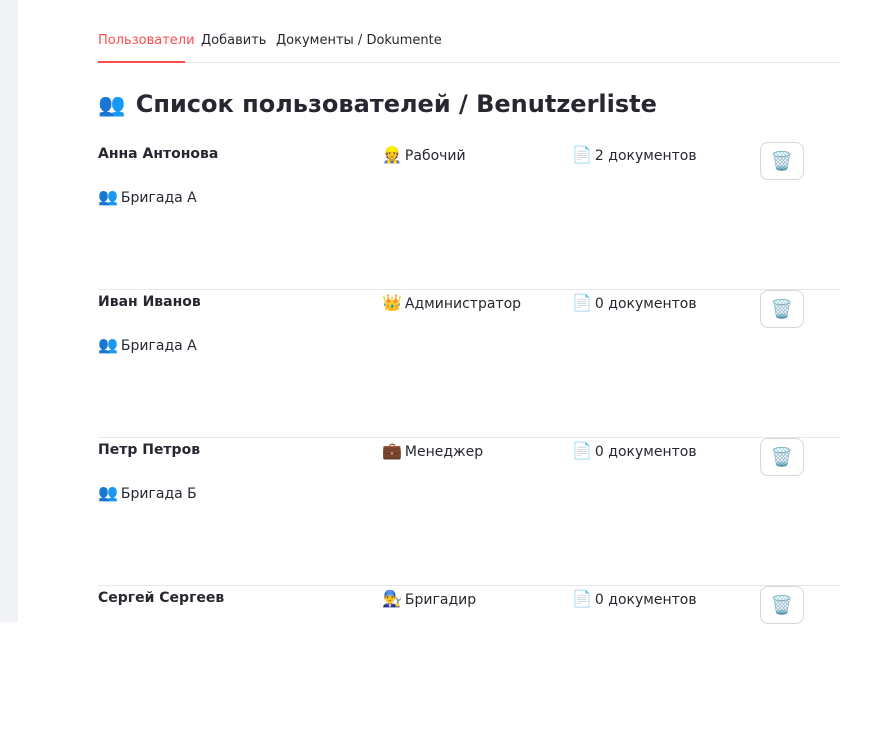 Image resolution: width=888 pixels, height=734 pixels. Describe the element at coordinates (392, 302) in the screenshot. I see `crown-icon: 👑` at that location.